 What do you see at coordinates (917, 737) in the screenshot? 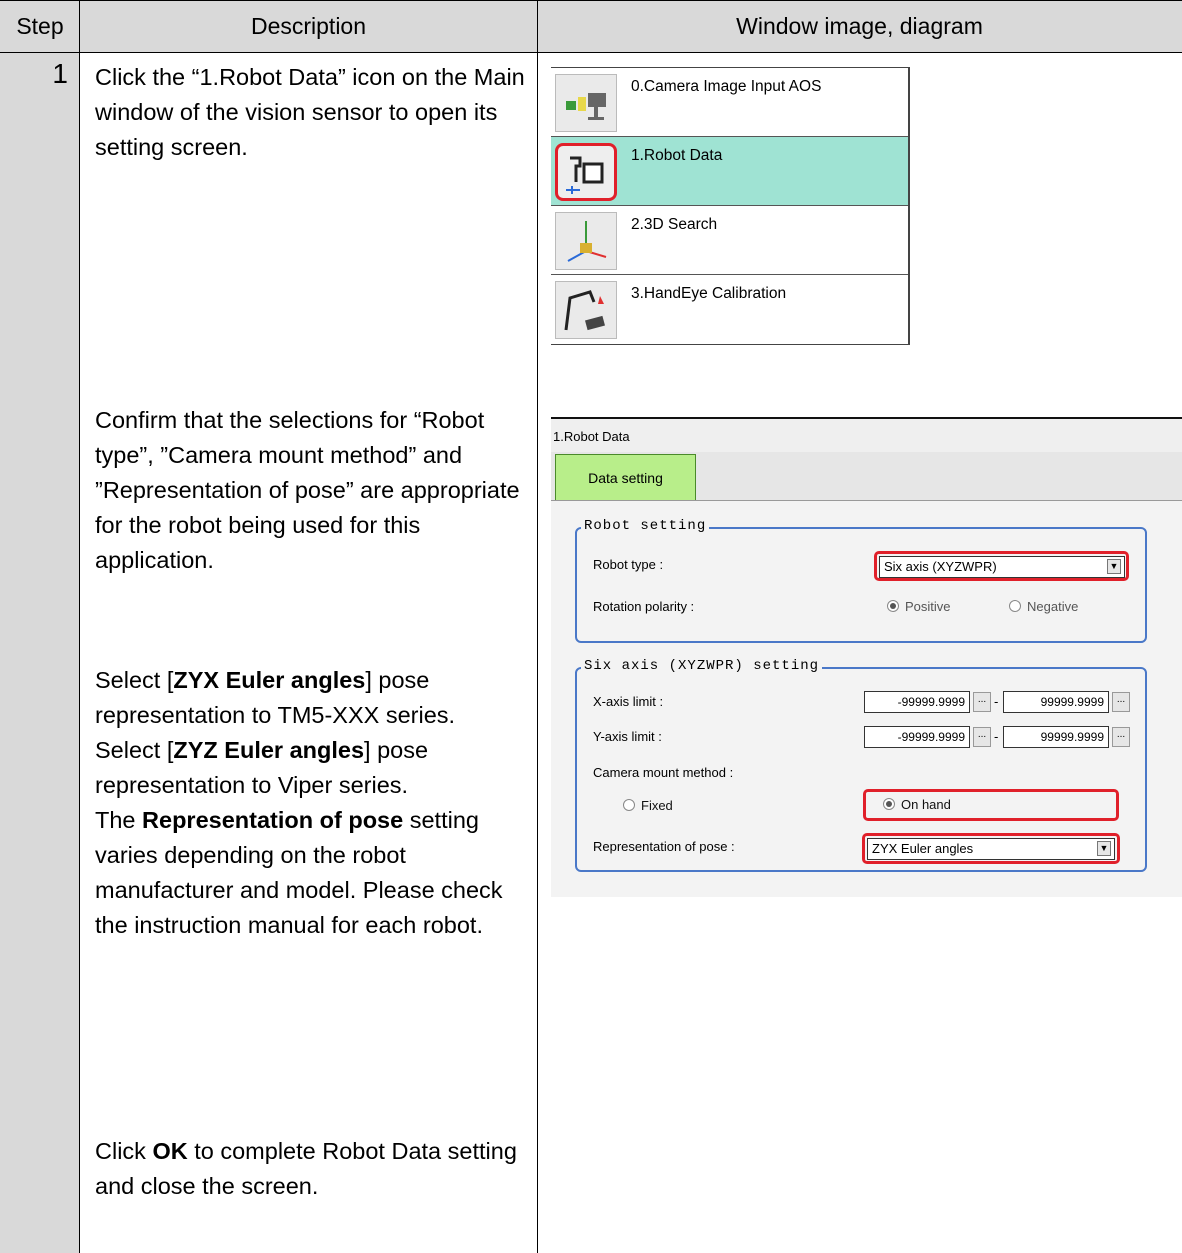
I see `y-min-field: -99999.9999` at bounding box center [917, 737].